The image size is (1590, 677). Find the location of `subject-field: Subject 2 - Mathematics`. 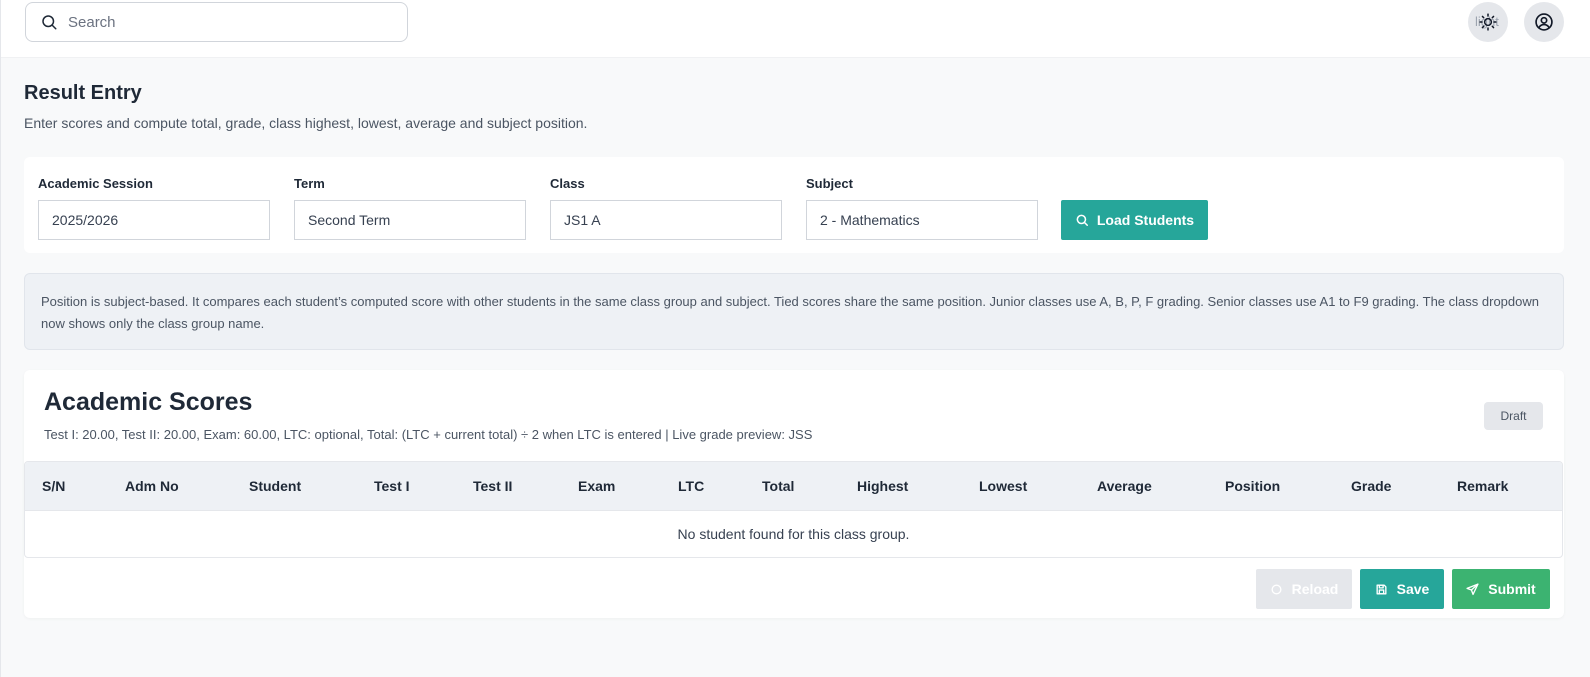

subject-field: Subject 2 - Mathematics is located at coordinates (922, 208).